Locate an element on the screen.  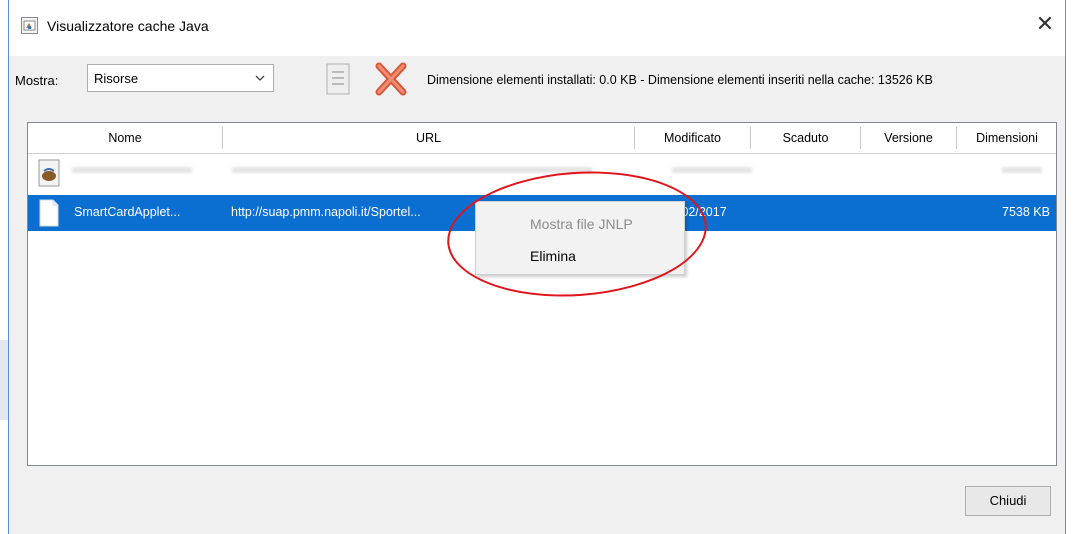
table-row-hidden is located at coordinates (542, 173).